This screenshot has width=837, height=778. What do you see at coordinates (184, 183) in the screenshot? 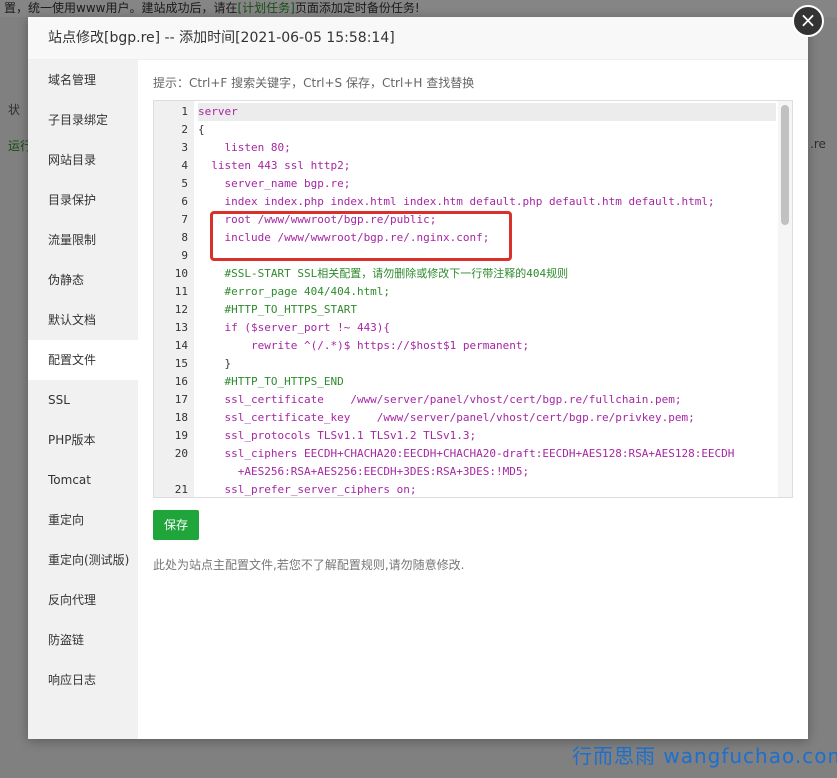
I see `line-number: 5` at bounding box center [184, 183].